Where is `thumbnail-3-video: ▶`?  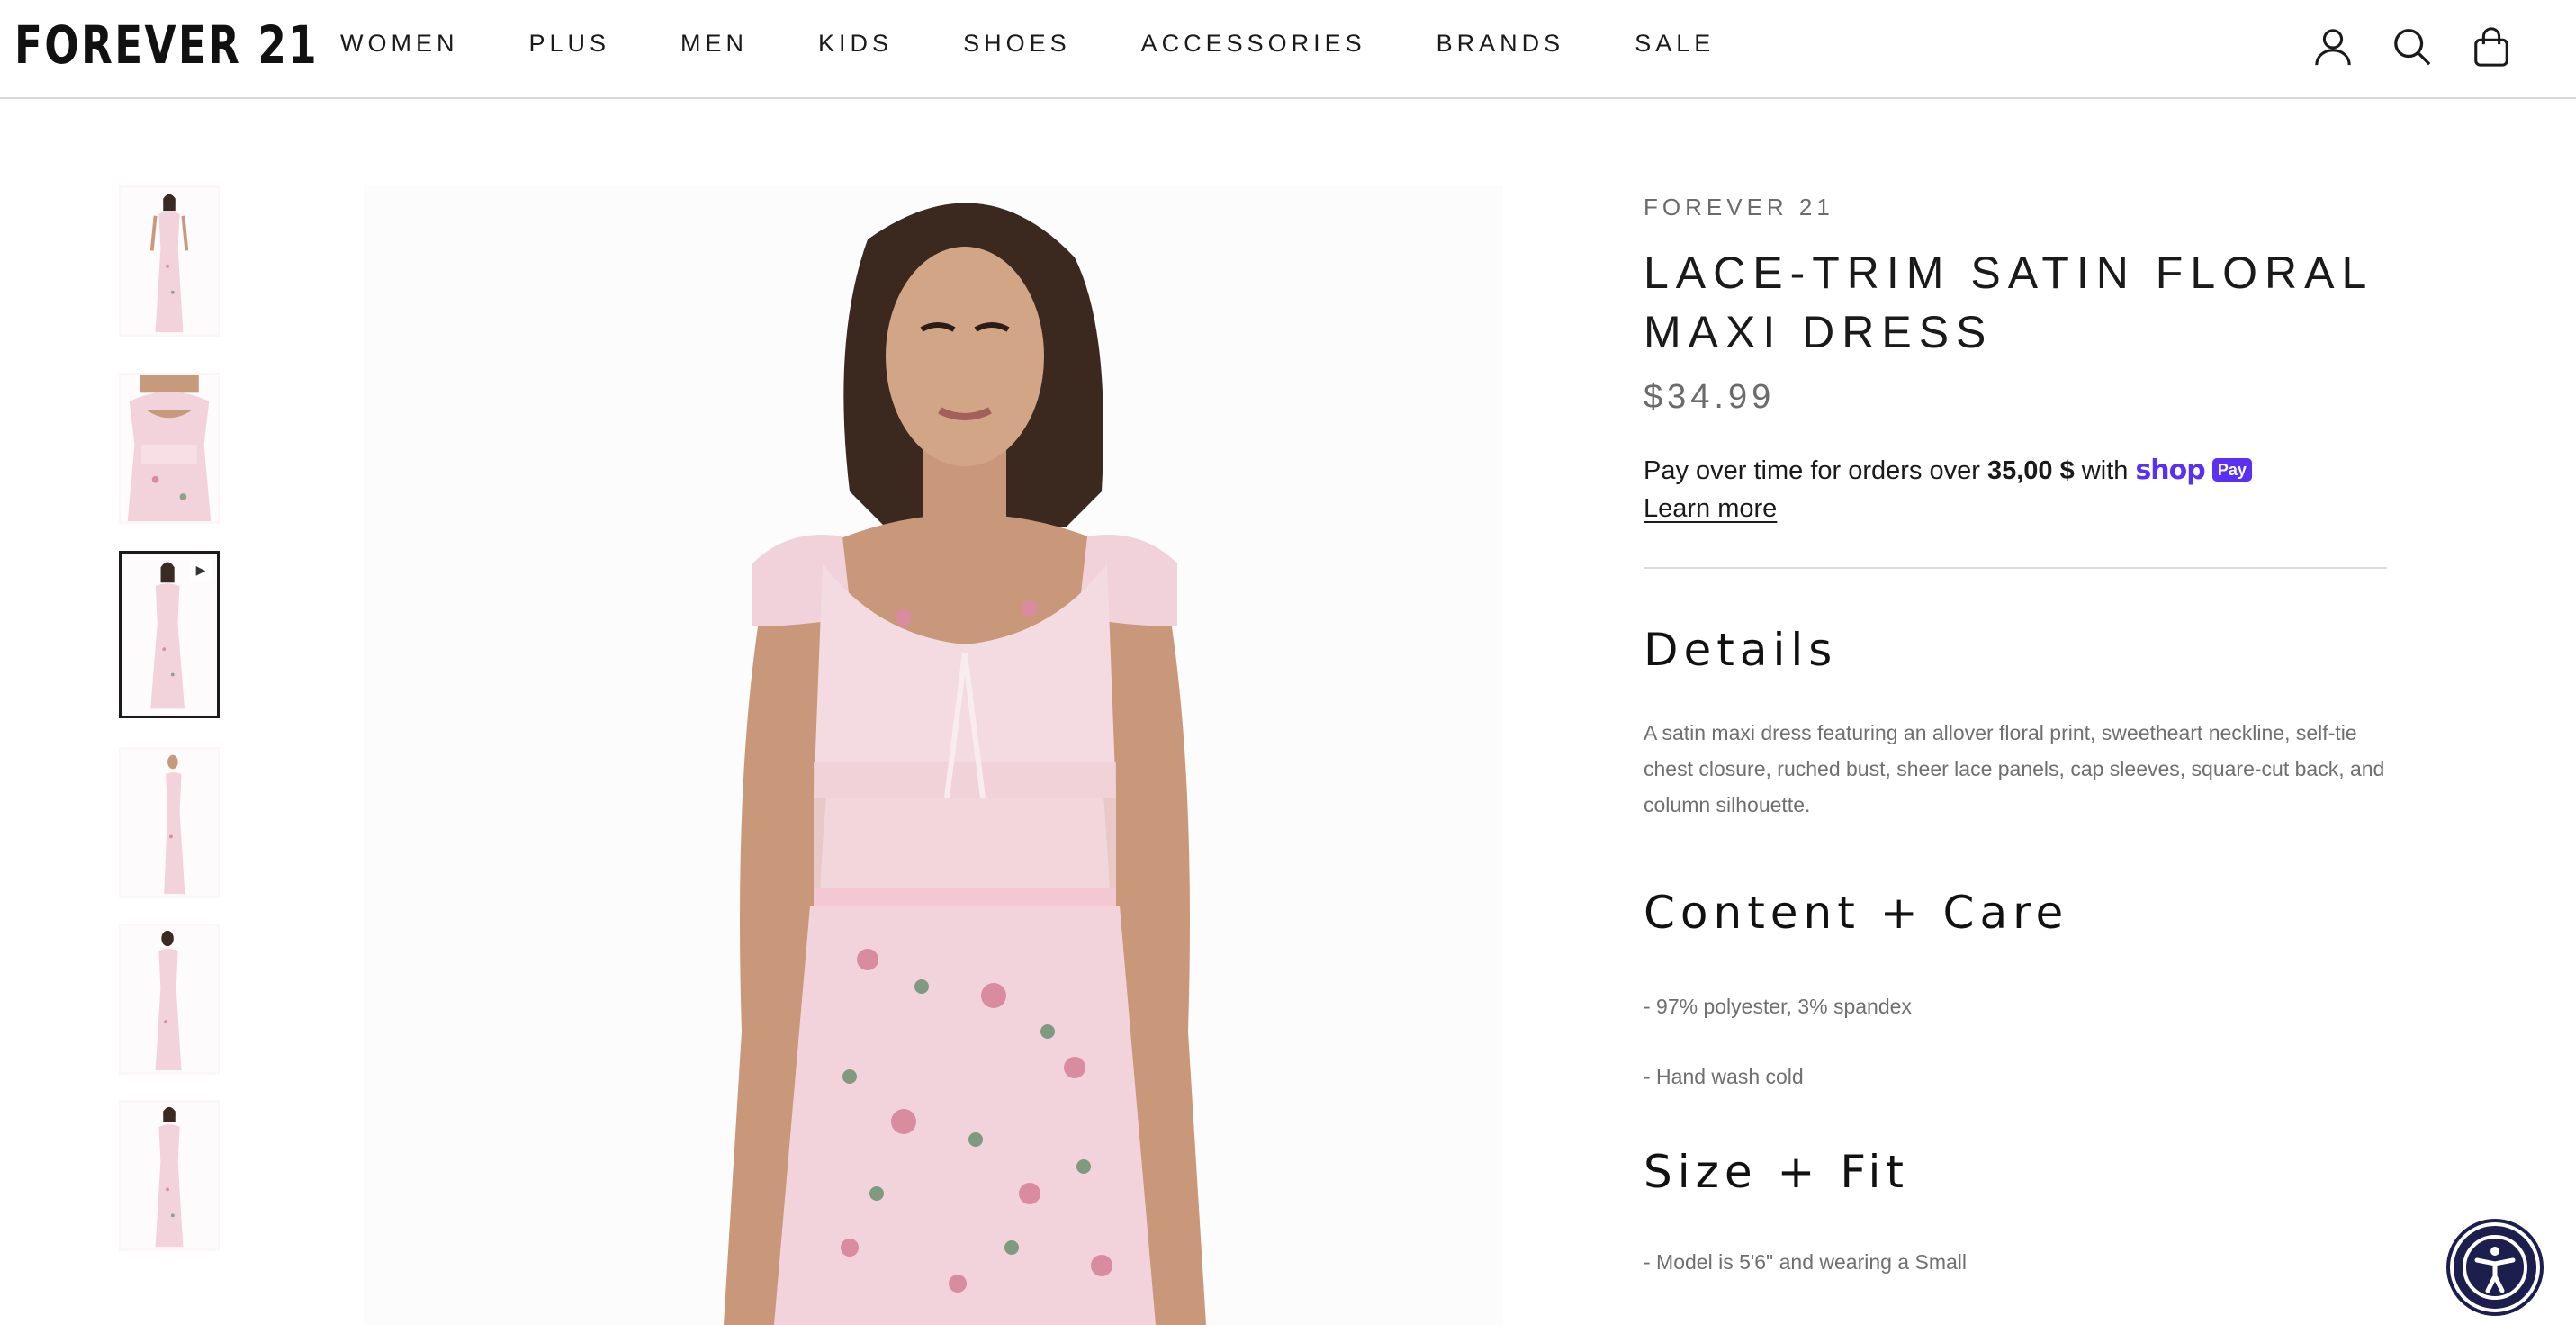 thumbnail-3-video: ▶ is located at coordinates (169, 634).